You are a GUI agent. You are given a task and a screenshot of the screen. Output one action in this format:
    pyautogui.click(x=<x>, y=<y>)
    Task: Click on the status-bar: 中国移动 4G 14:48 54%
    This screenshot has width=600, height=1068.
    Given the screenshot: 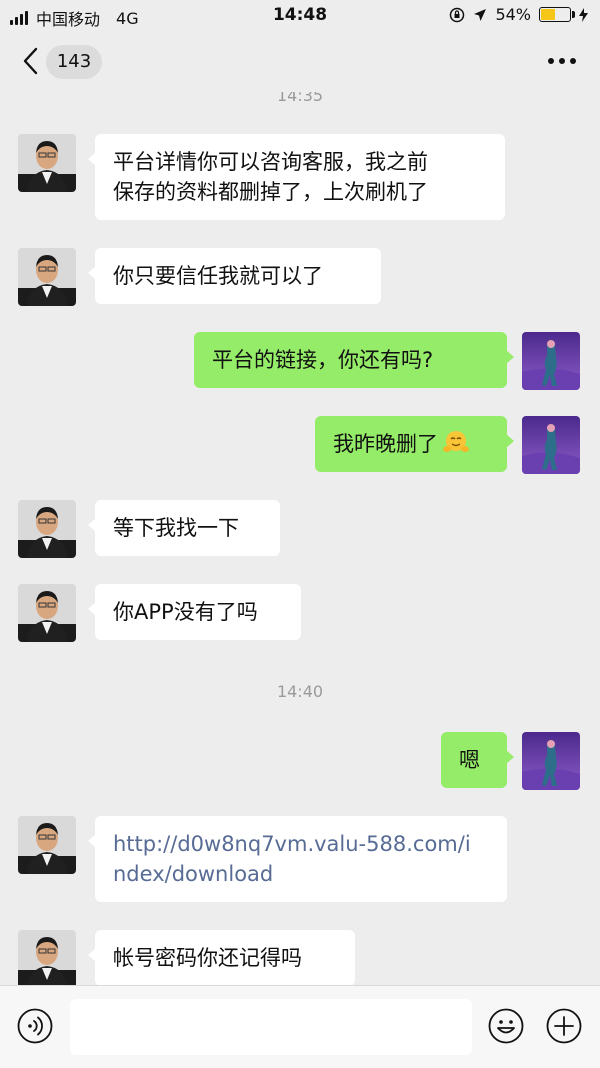 What is the action you would take?
    pyautogui.click(x=300, y=16)
    